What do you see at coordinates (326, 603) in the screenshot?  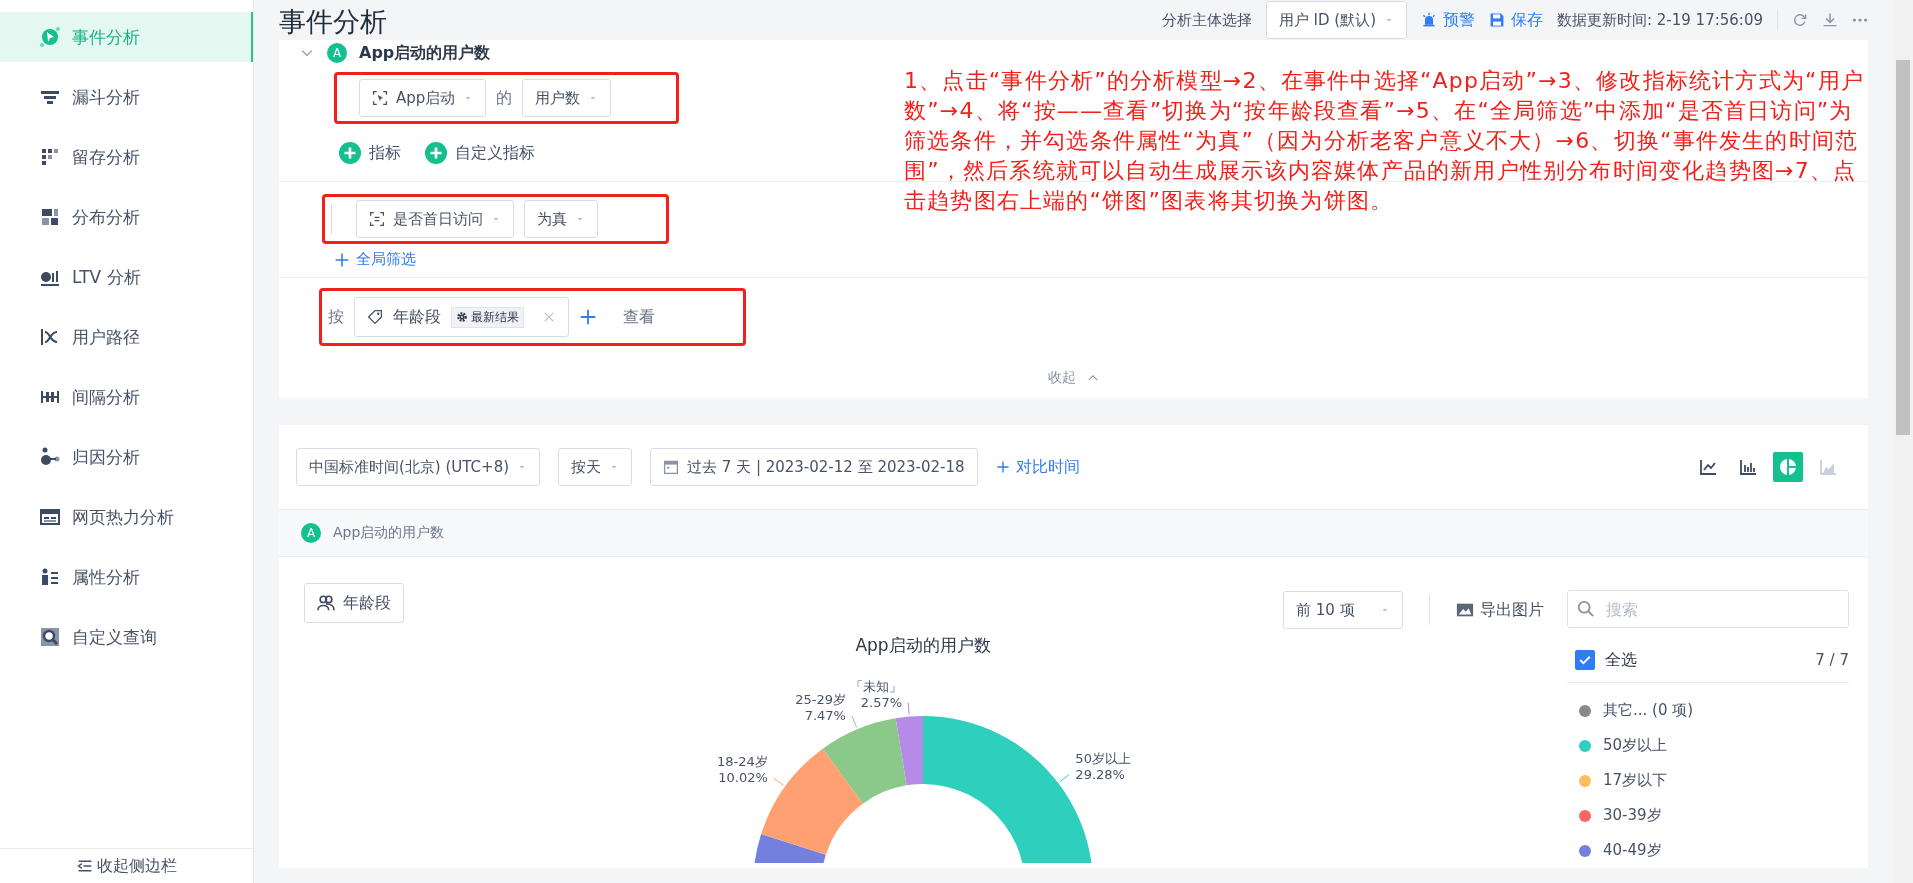 I see `people-icon` at bounding box center [326, 603].